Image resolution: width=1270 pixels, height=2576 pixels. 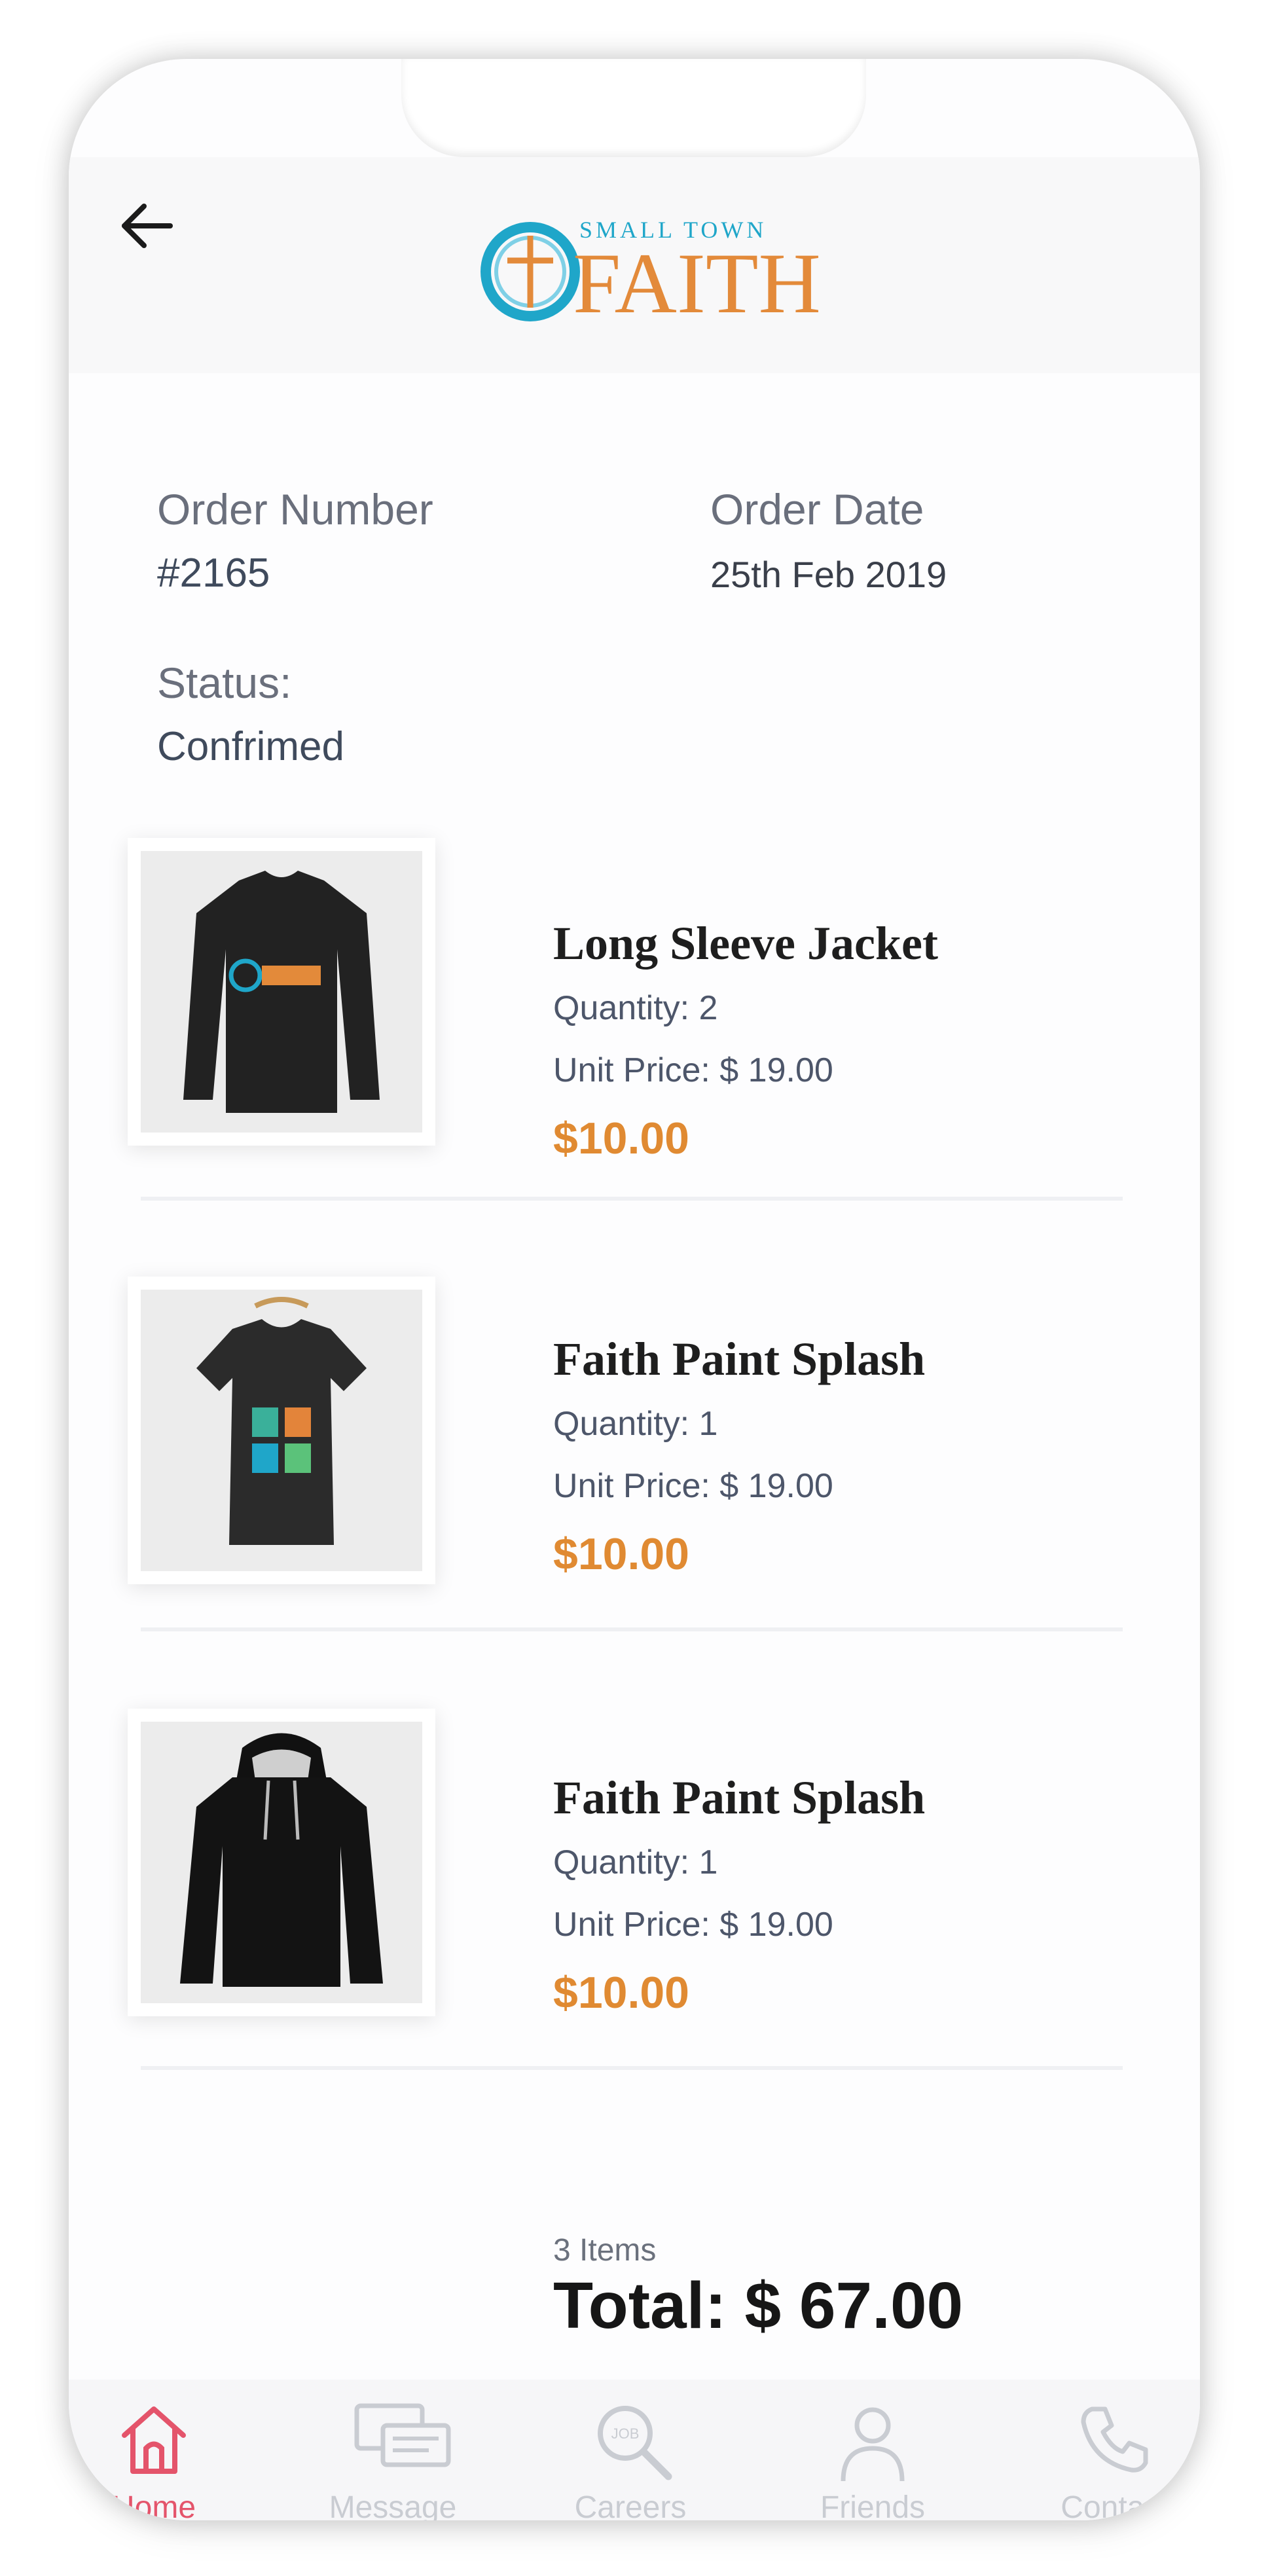 I want to click on home-icon, so click(x=154, y=2440).